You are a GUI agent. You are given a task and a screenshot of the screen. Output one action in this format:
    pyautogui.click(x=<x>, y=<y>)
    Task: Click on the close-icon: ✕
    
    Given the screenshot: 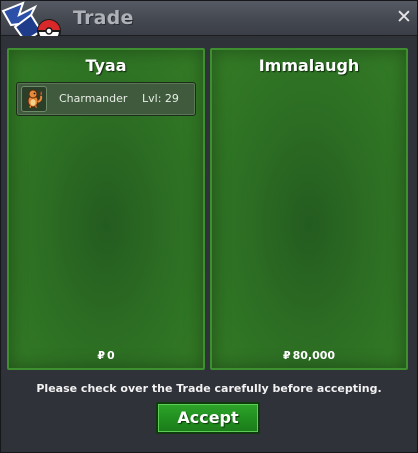 What is the action you would take?
    pyautogui.click(x=404, y=17)
    